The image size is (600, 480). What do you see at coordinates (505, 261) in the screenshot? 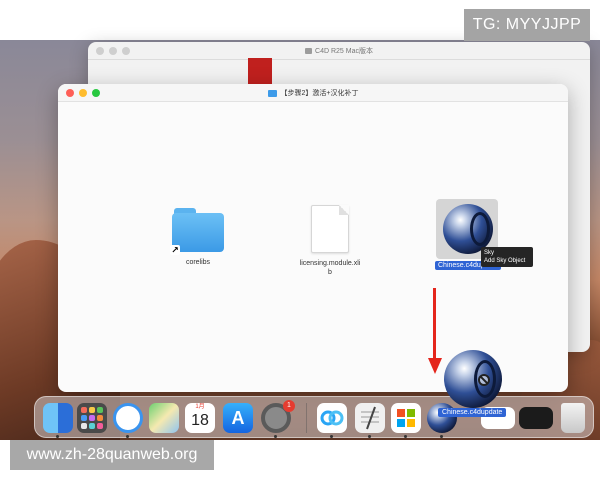
I see `tooltip-subtitle: Add Sky Object` at bounding box center [505, 261].